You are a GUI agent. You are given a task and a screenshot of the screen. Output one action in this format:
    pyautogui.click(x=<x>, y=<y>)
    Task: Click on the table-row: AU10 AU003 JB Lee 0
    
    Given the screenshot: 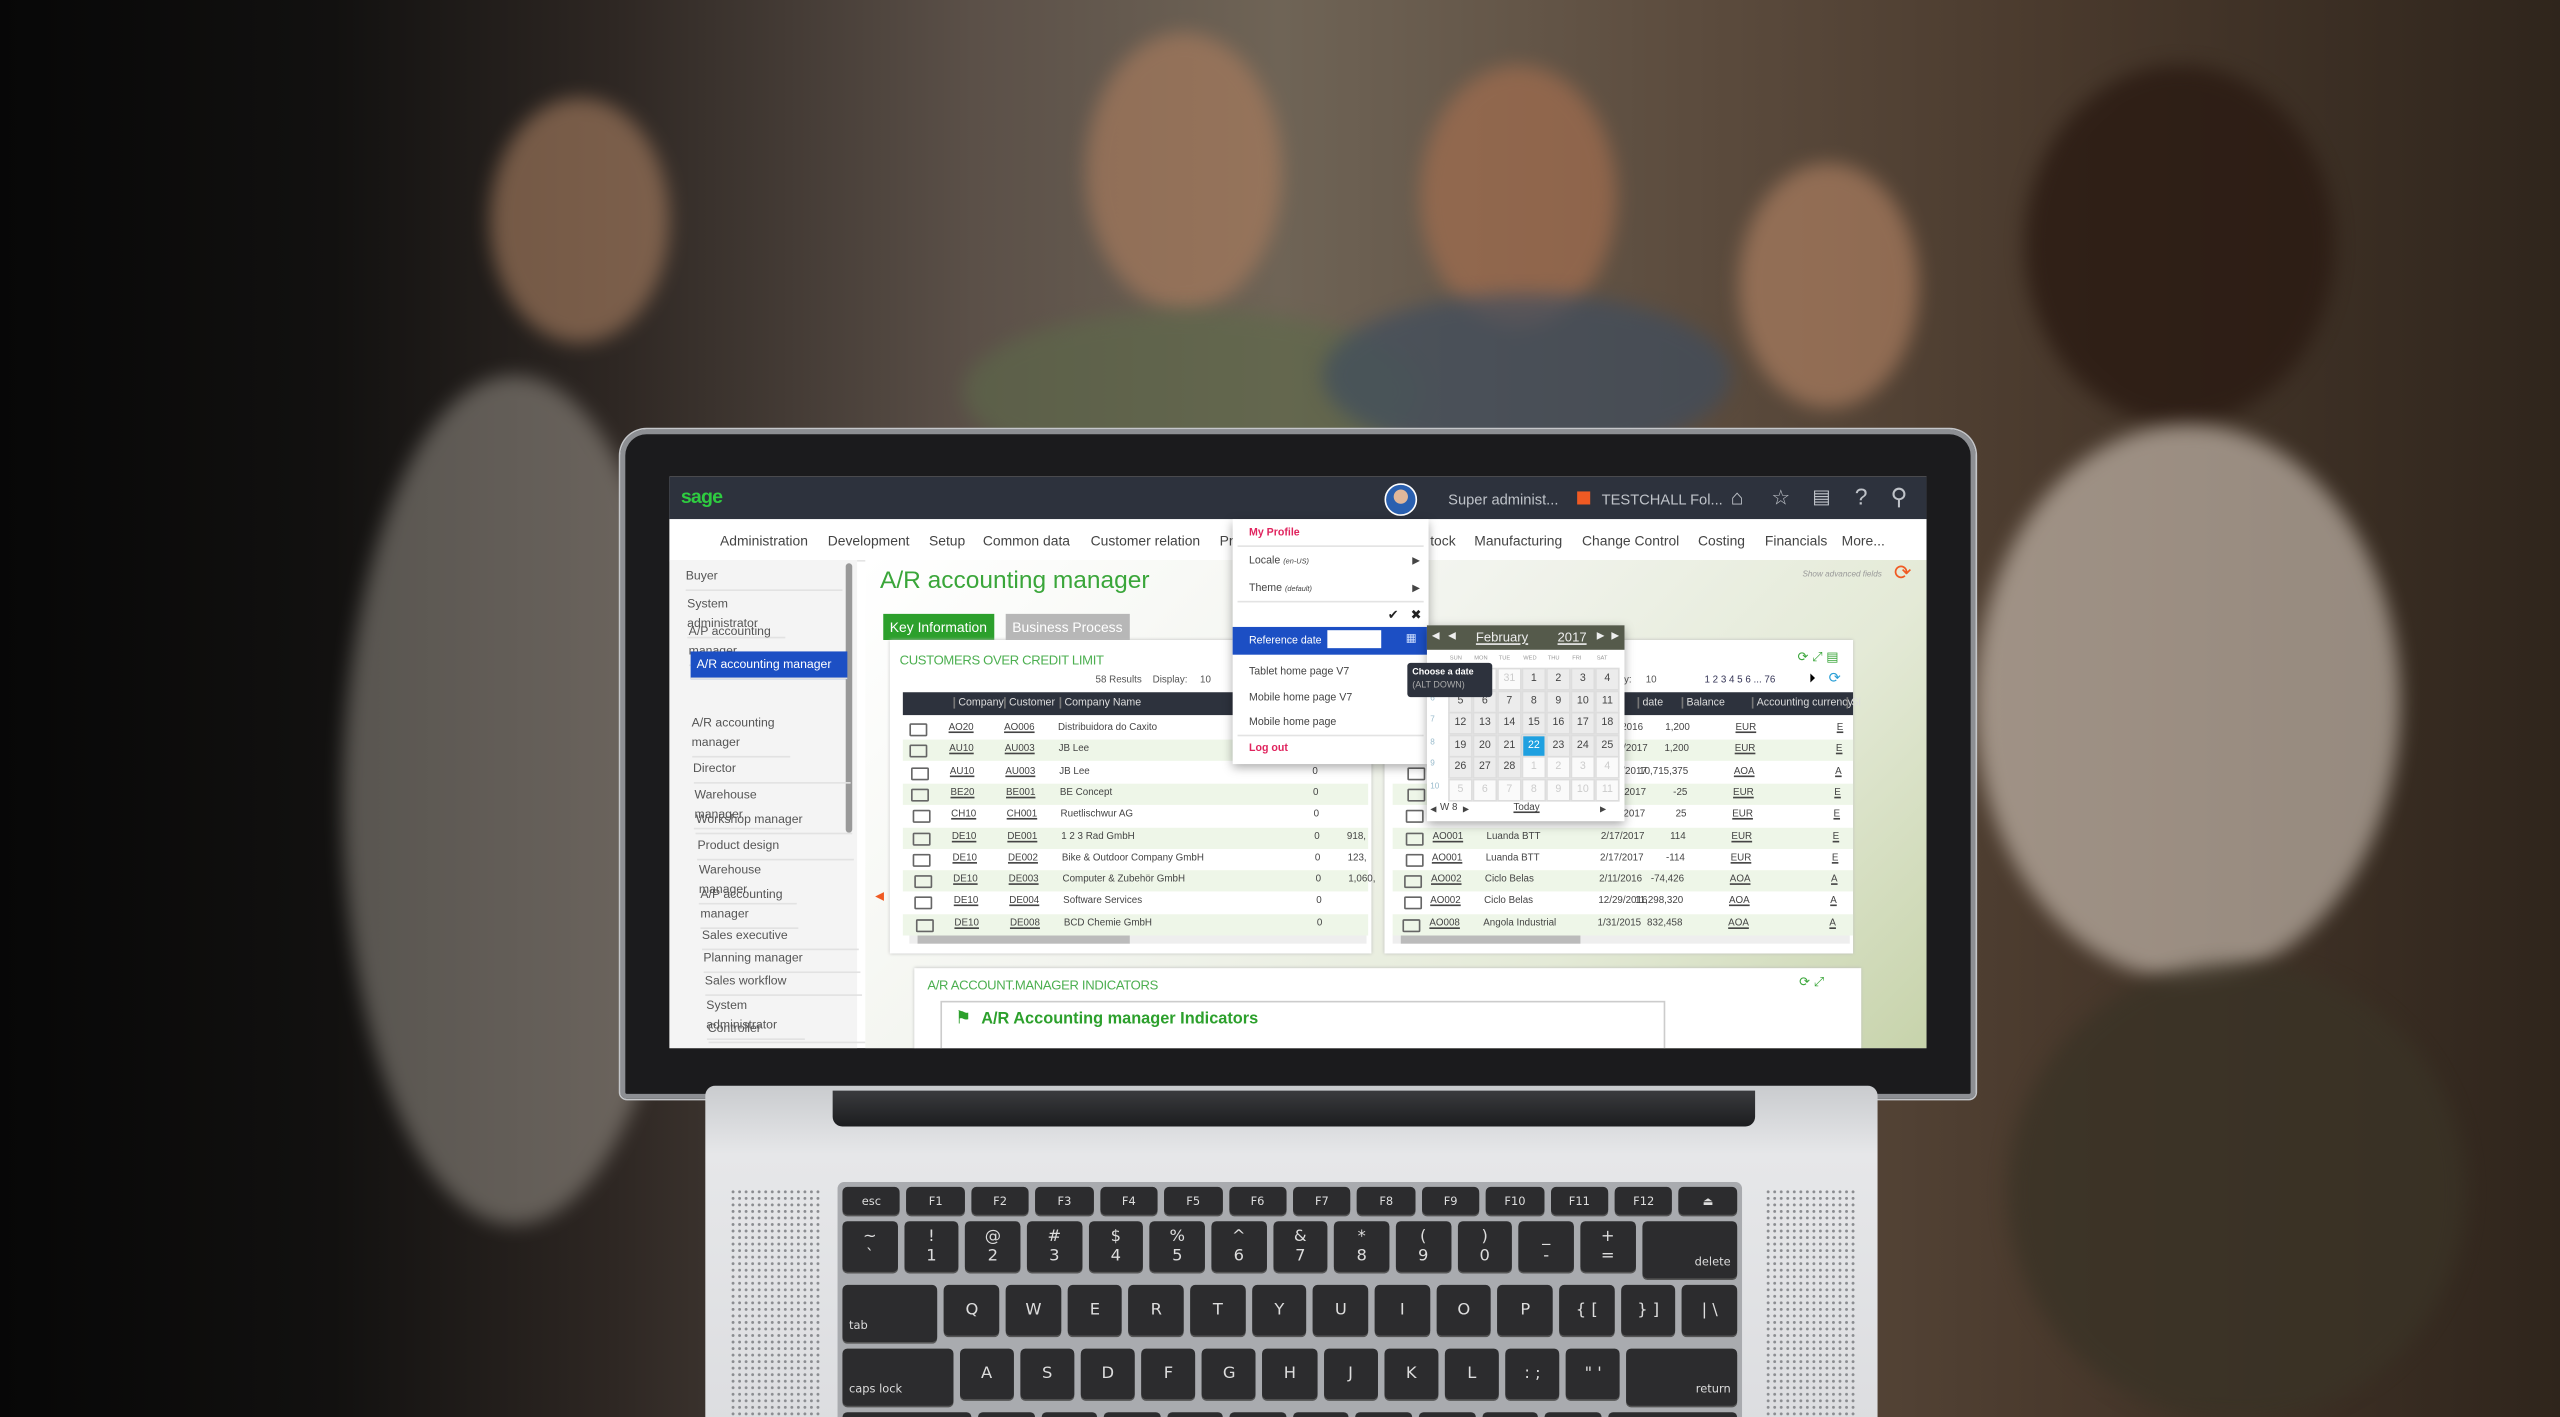 What is the action you would take?
    pyautogui.click(x=1135, y=772)
    